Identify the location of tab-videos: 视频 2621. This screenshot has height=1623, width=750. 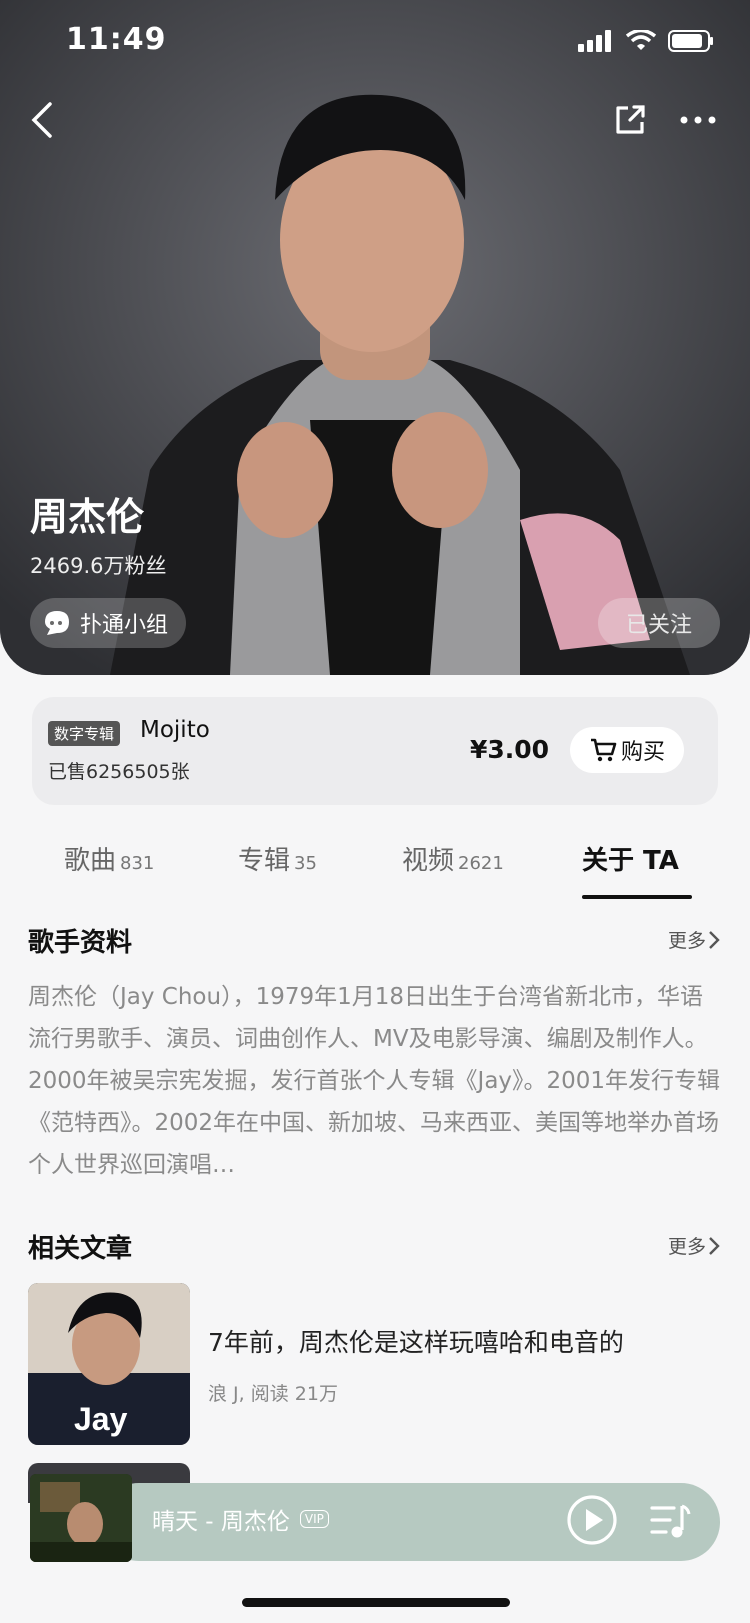
(453, 858).